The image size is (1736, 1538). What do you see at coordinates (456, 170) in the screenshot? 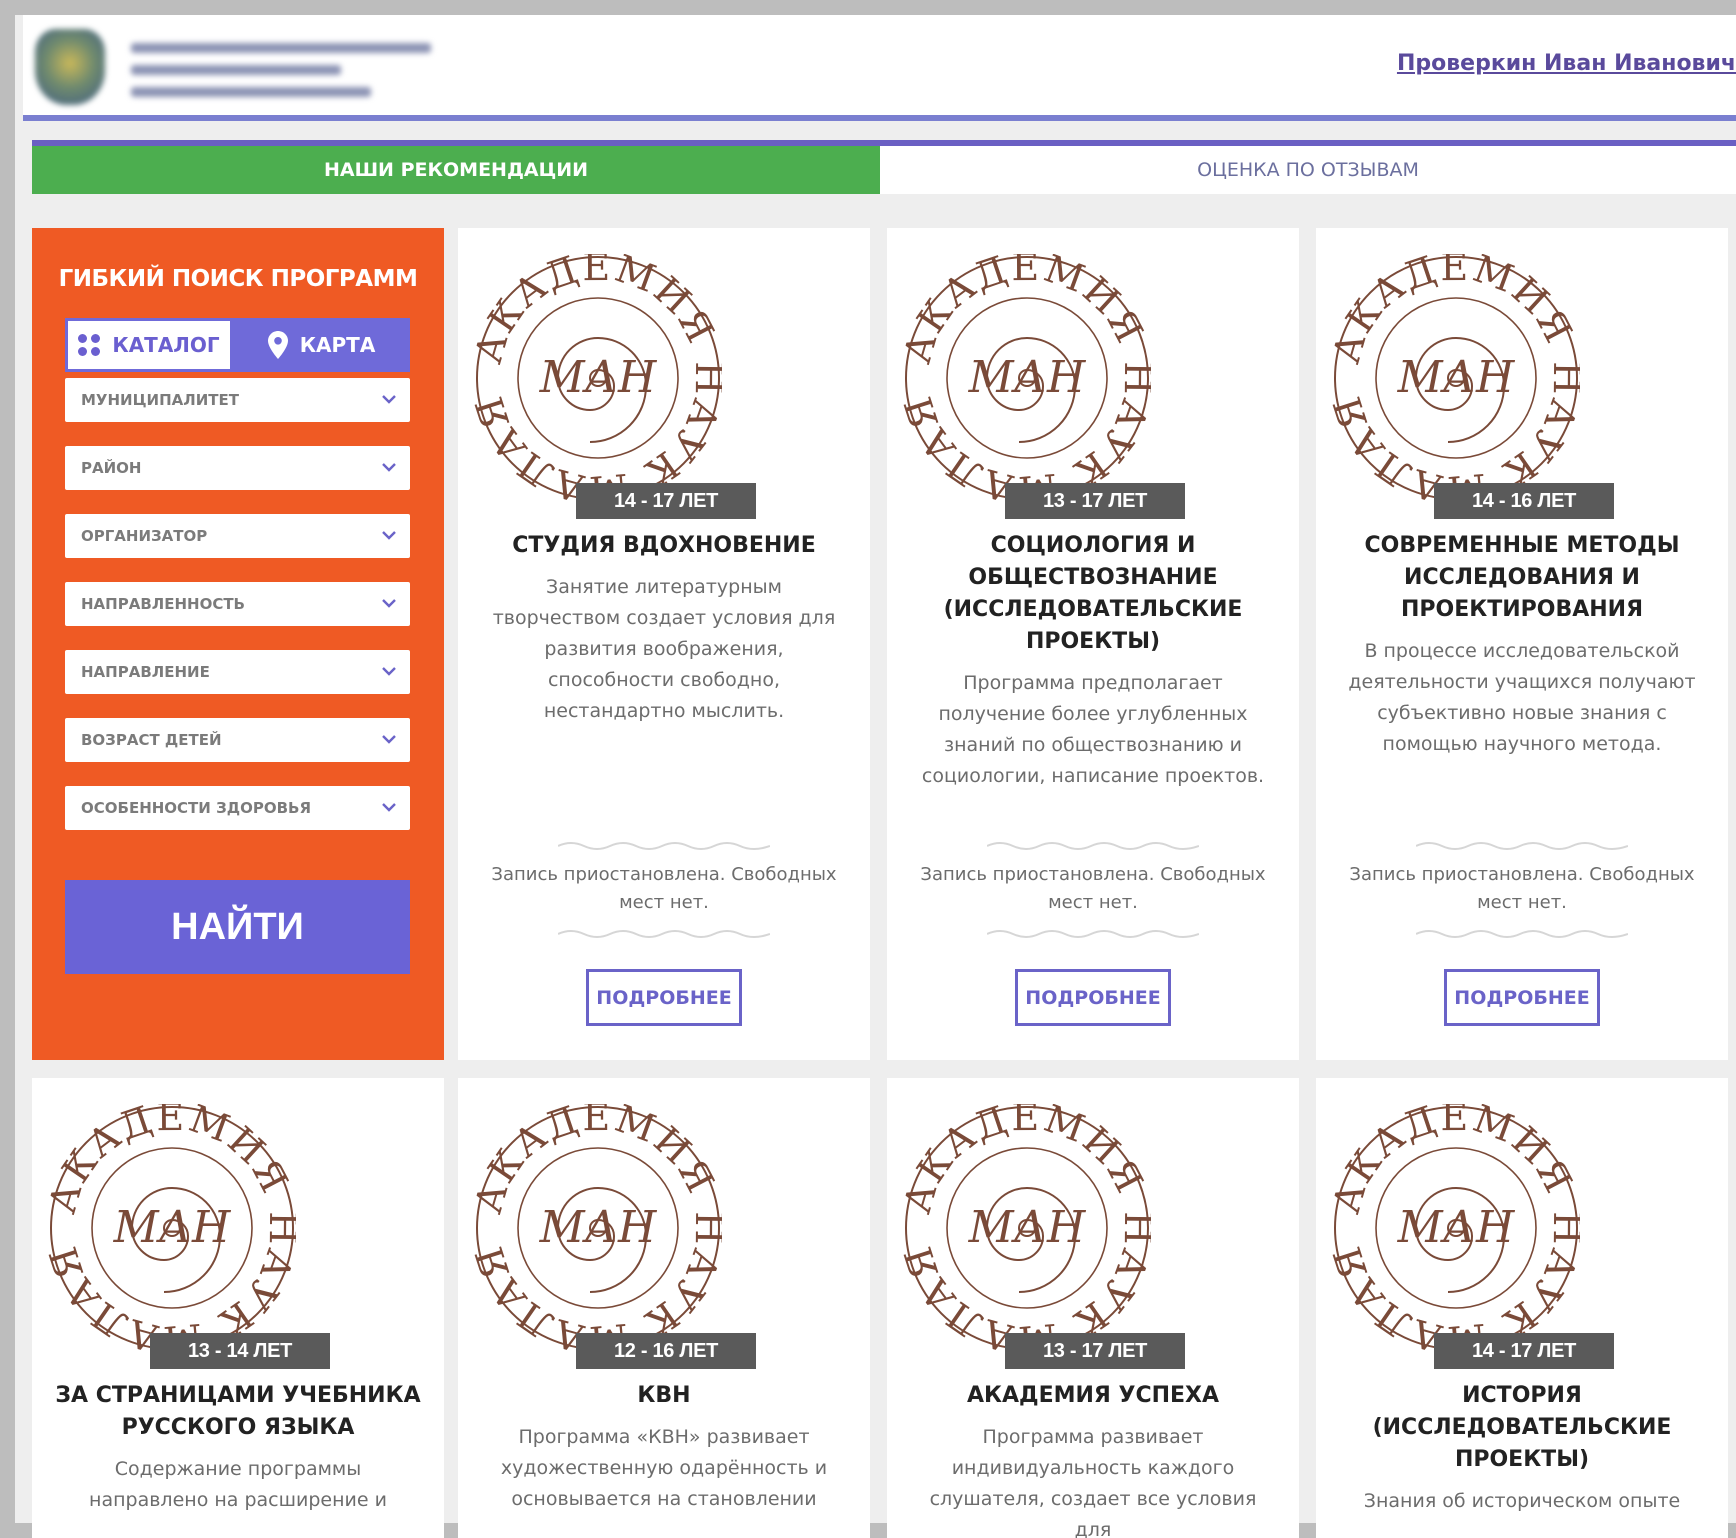
I see `tab-our-recommendations: НАШИ РЕКОМЕНДАЦИИ` at bounding box center [456, 170].